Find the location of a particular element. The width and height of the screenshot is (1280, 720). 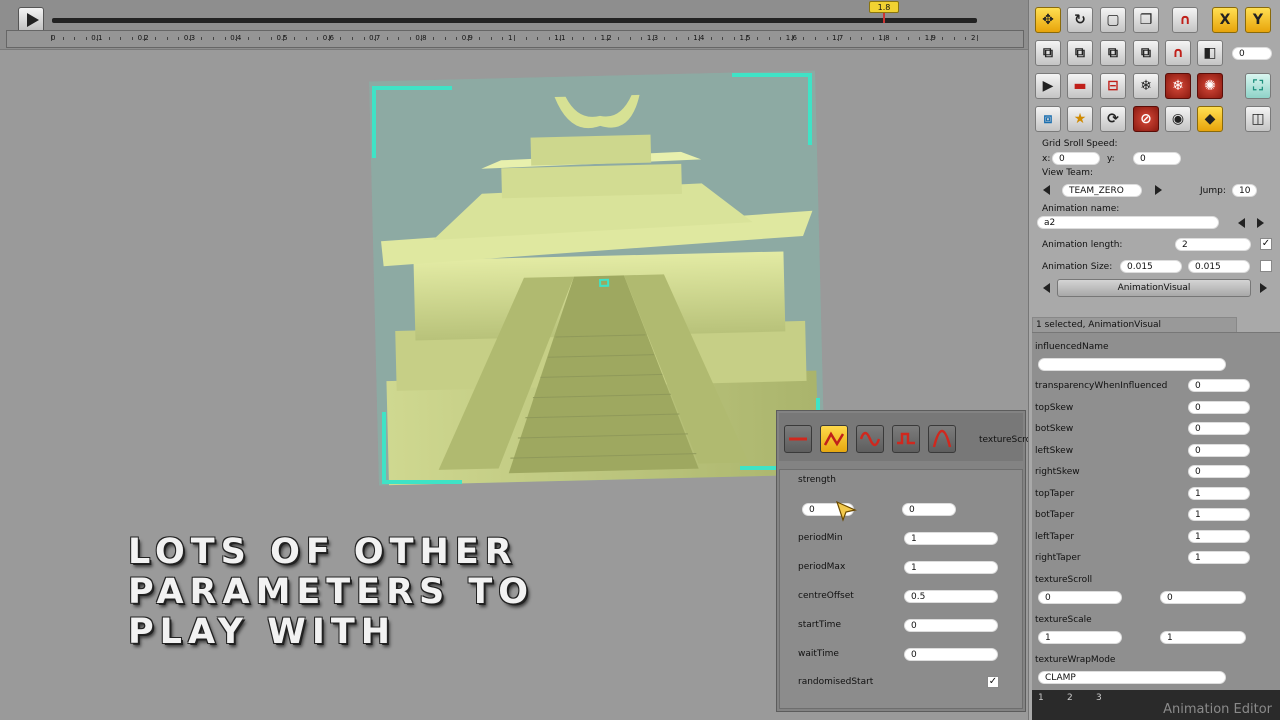

triangle-wave-icon is located at coordinates (834, 439).